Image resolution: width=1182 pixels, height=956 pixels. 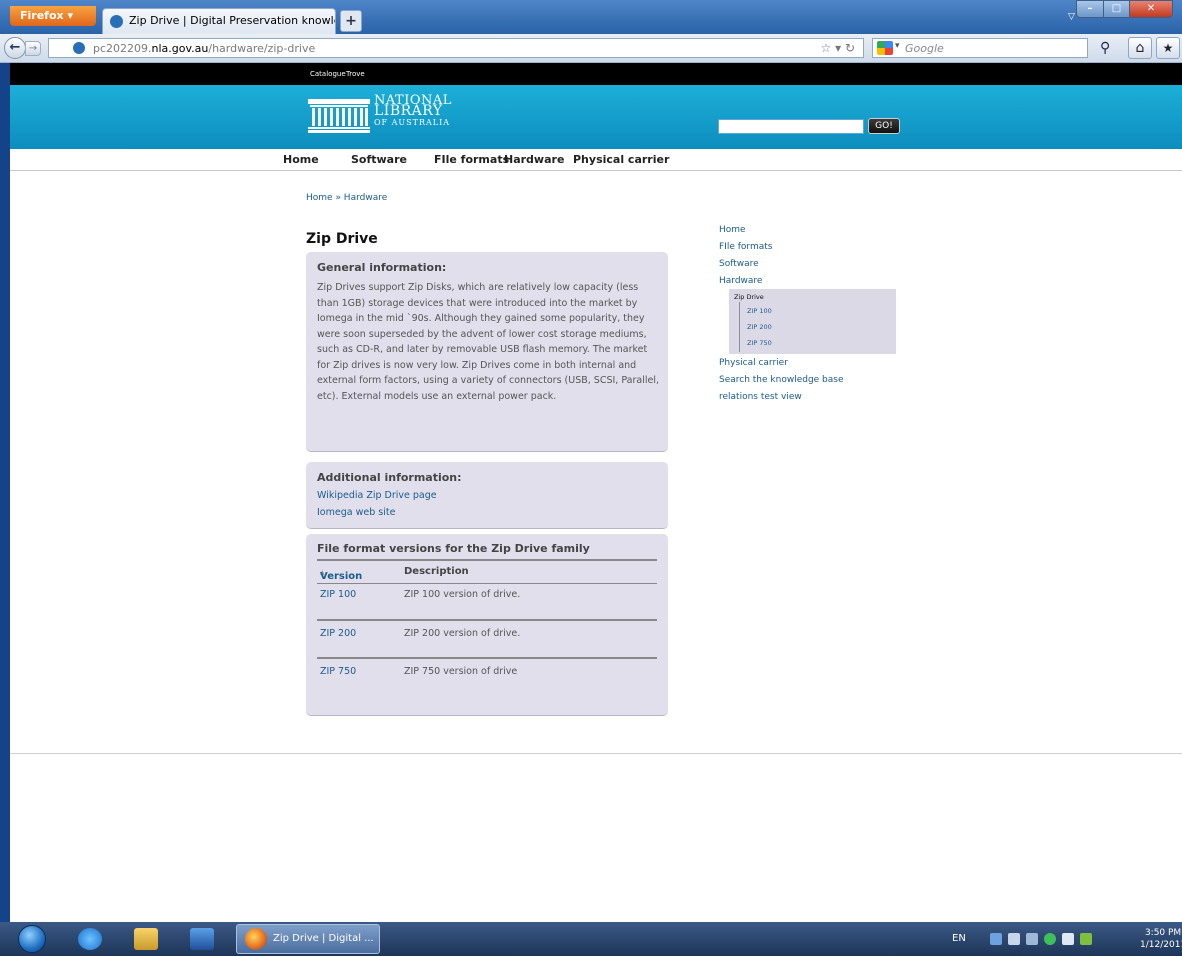 I want to click on tray-sync-icon, so click(x=1050, y=939).